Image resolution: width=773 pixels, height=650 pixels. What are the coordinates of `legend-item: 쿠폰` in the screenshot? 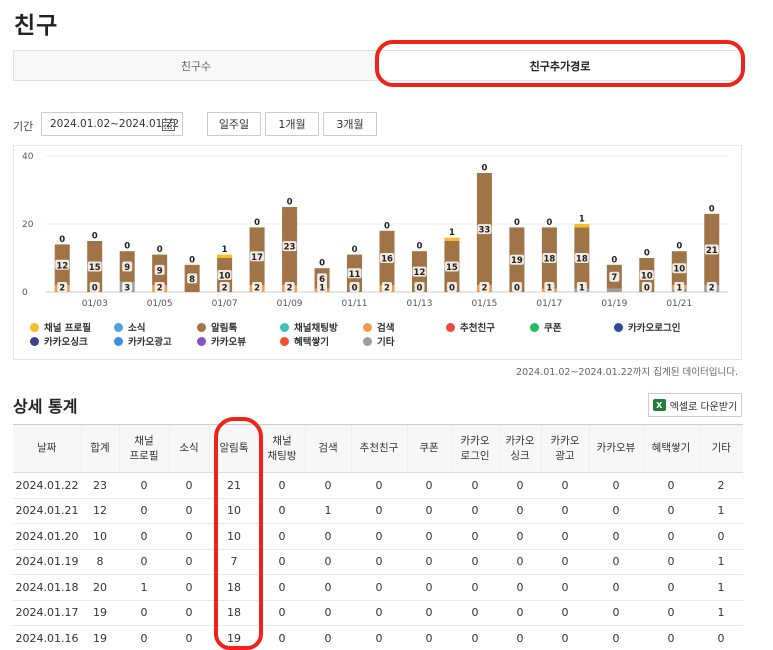 It's located at (545, 327).